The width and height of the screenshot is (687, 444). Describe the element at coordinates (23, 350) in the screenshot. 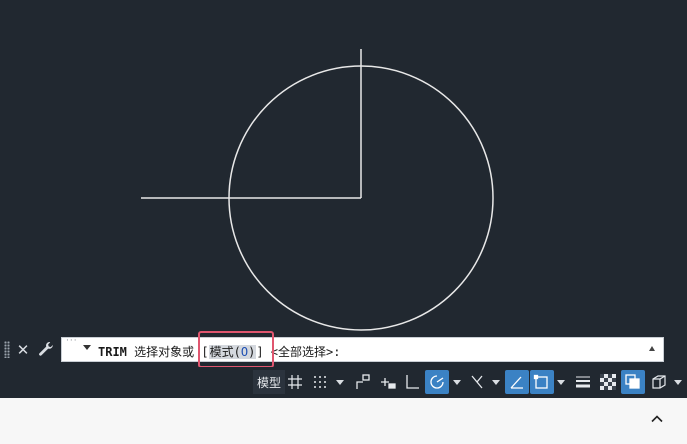

I see `close-icon: ✕` at that location.